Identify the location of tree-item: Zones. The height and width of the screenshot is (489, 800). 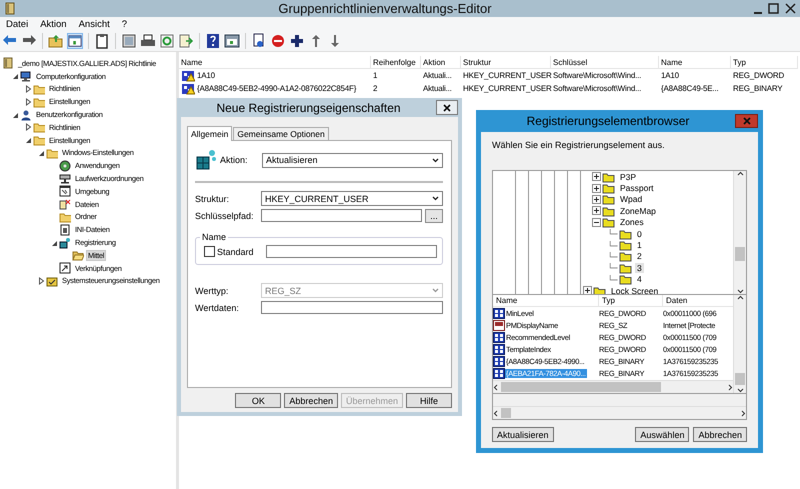
(632, 222).